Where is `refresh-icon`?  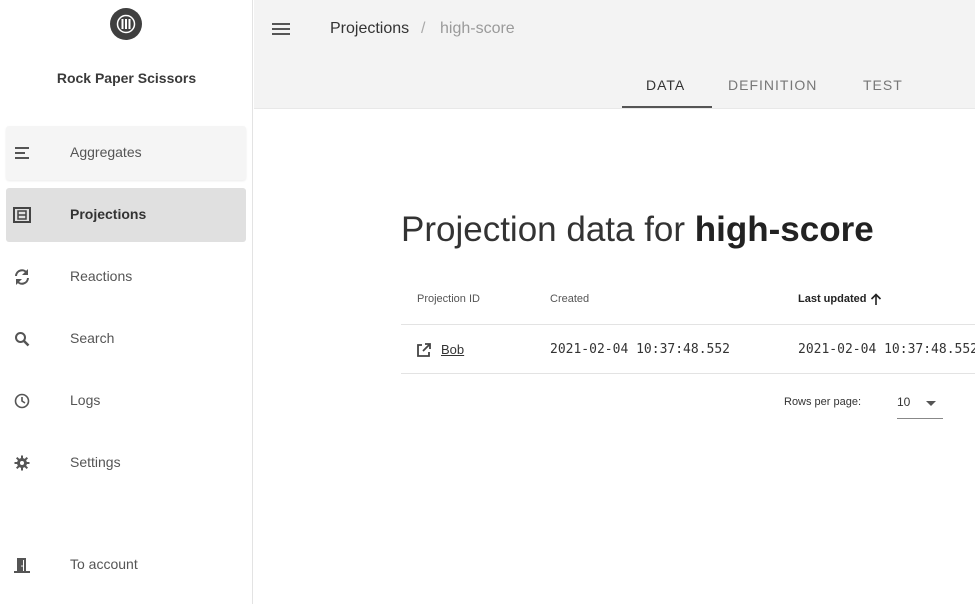 refresh-icon is located at coordinates (22, 277).